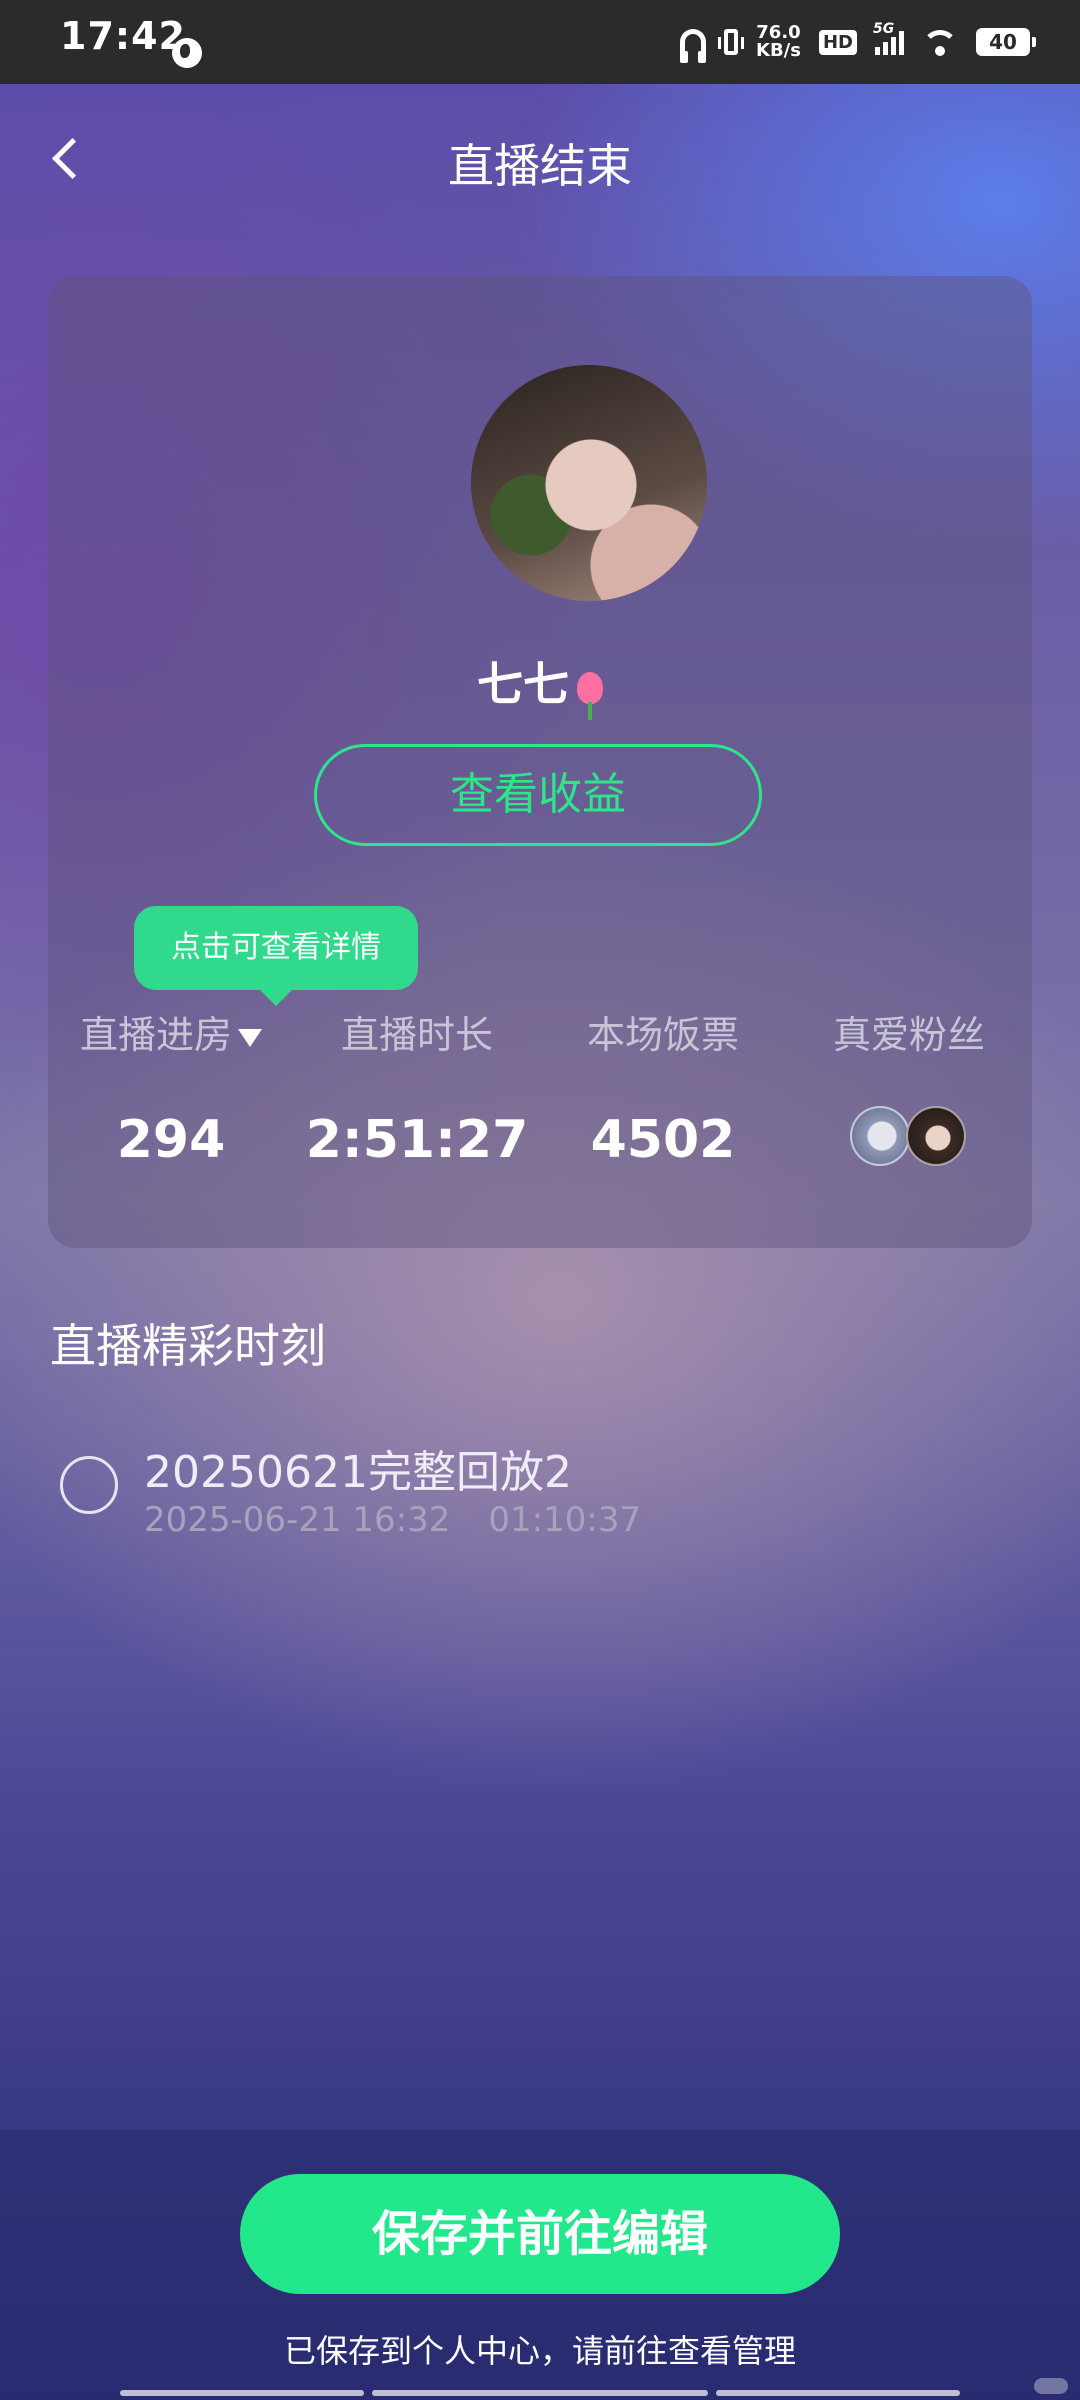 The width and height of the screenshot is (1080, 2400). Describe the element at coordinates (250, 1037) in the screenshot. I see `dropdown-arrow-icon` at that location.